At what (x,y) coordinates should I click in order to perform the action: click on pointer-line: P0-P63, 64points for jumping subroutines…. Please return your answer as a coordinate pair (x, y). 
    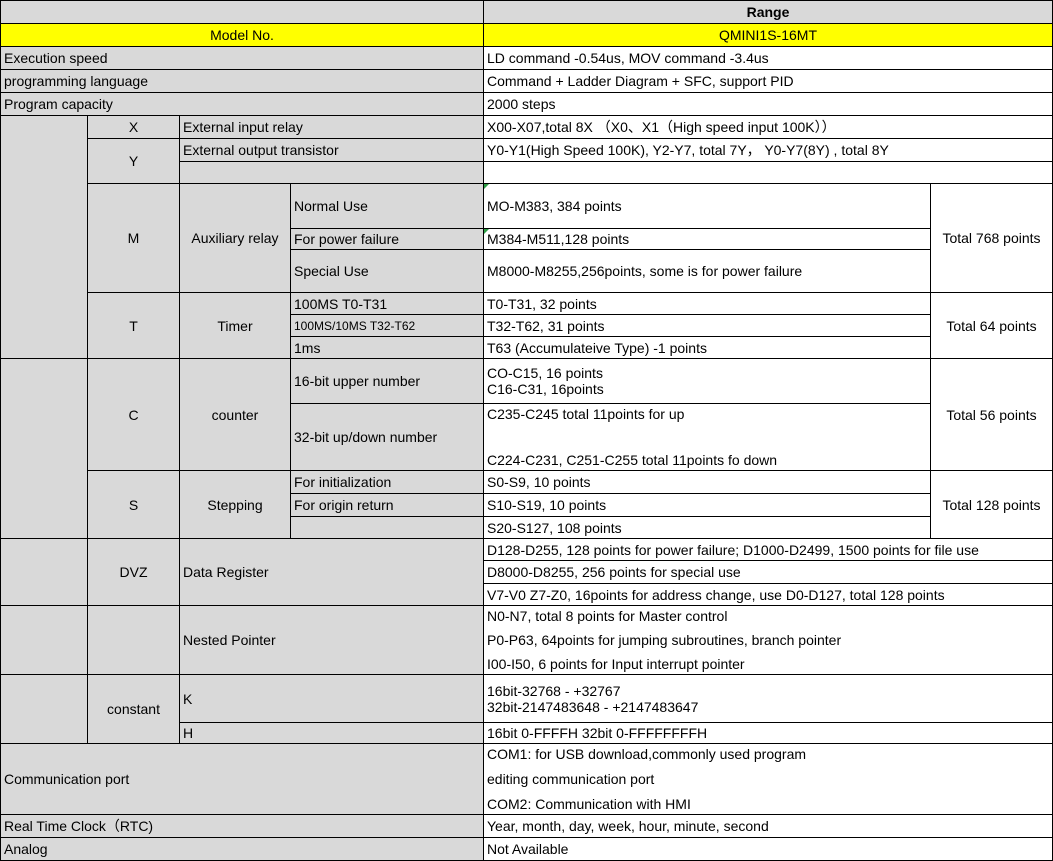
    Looking at the image, I should click on (664, 640).